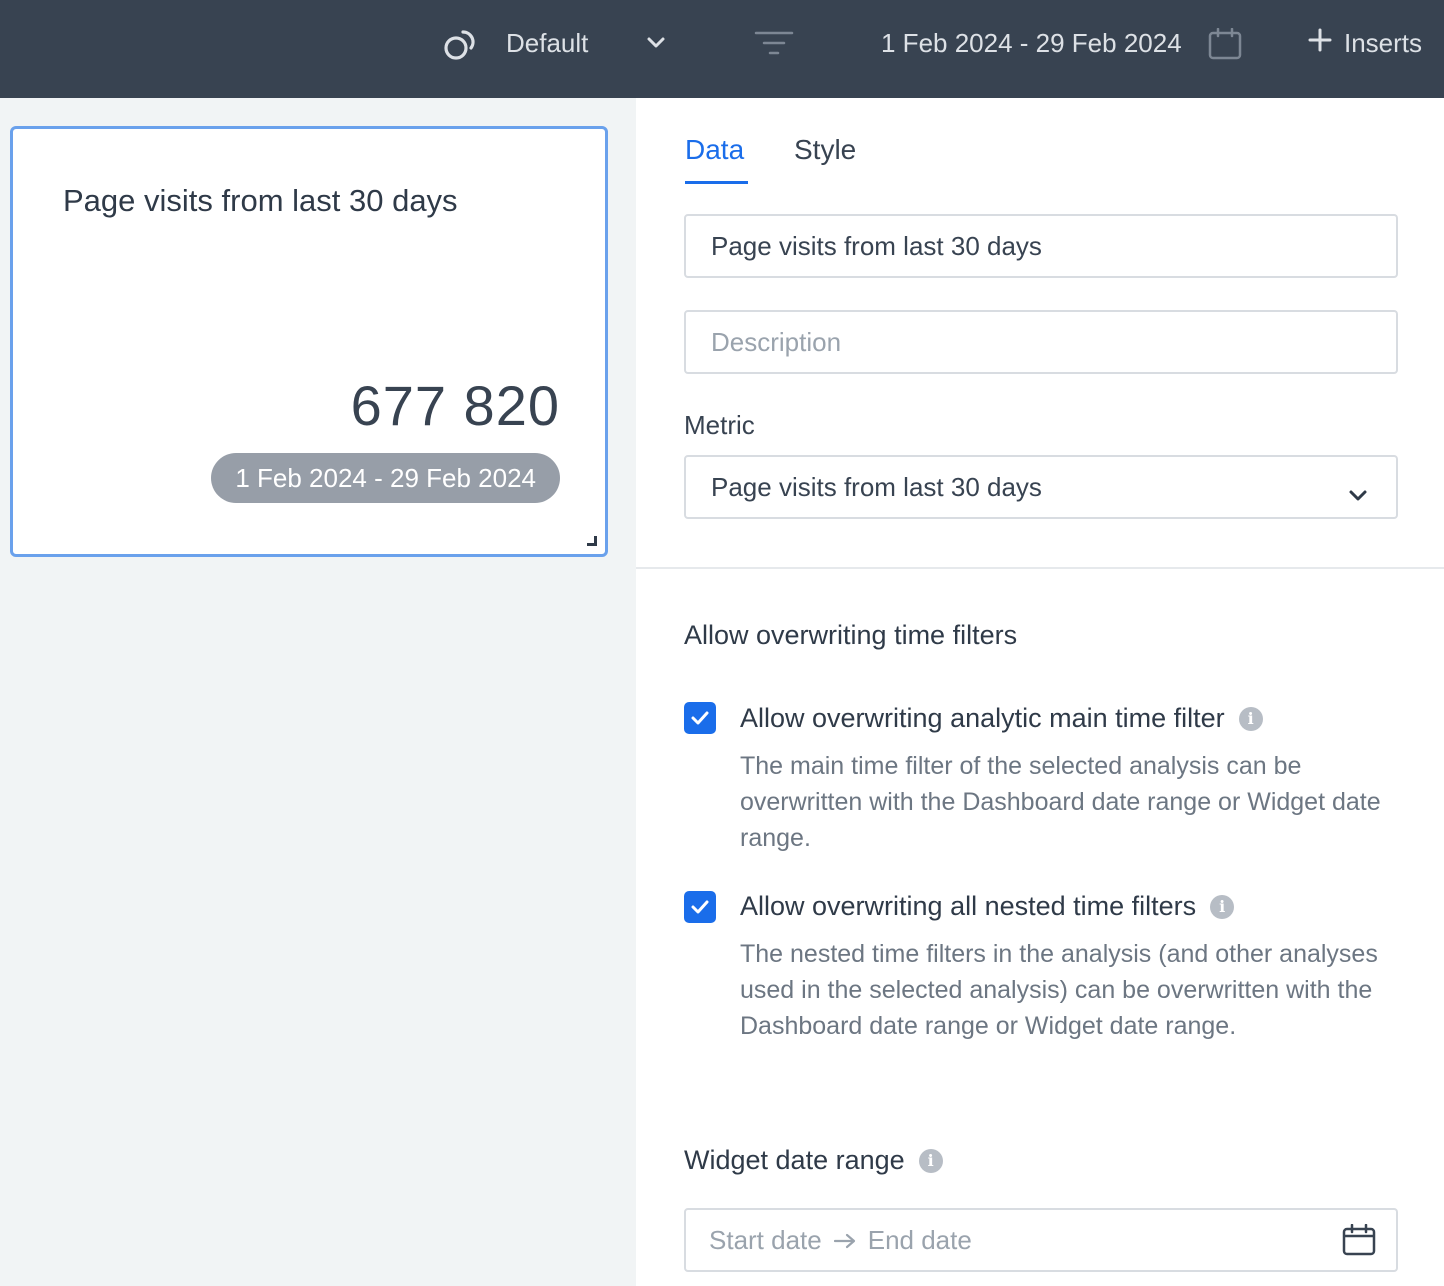 This screenshot has height=1286, width=1444. What do you see at coordinates (260, 200) in the screenshot?
I see `widget-title: Page visits from last 30 days` at bounding box center [260, 200].